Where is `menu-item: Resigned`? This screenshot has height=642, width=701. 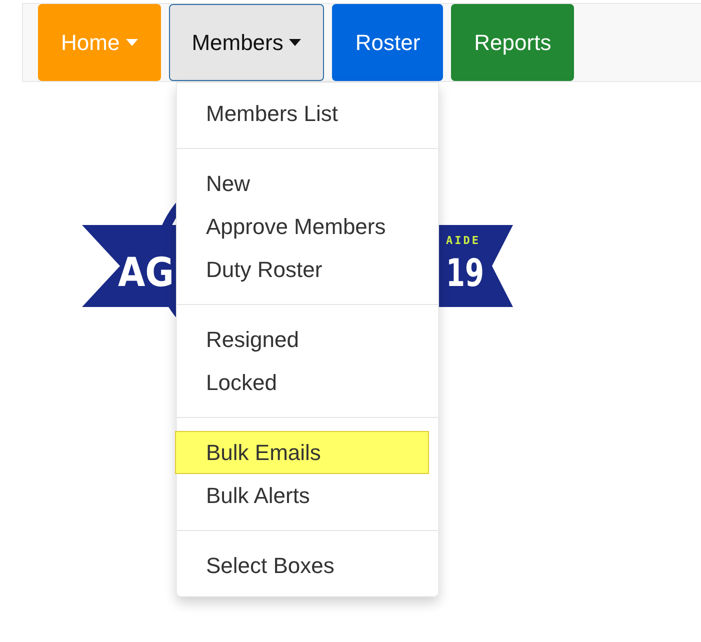
menu-item: Resigned is located at coordinates (307, 339).